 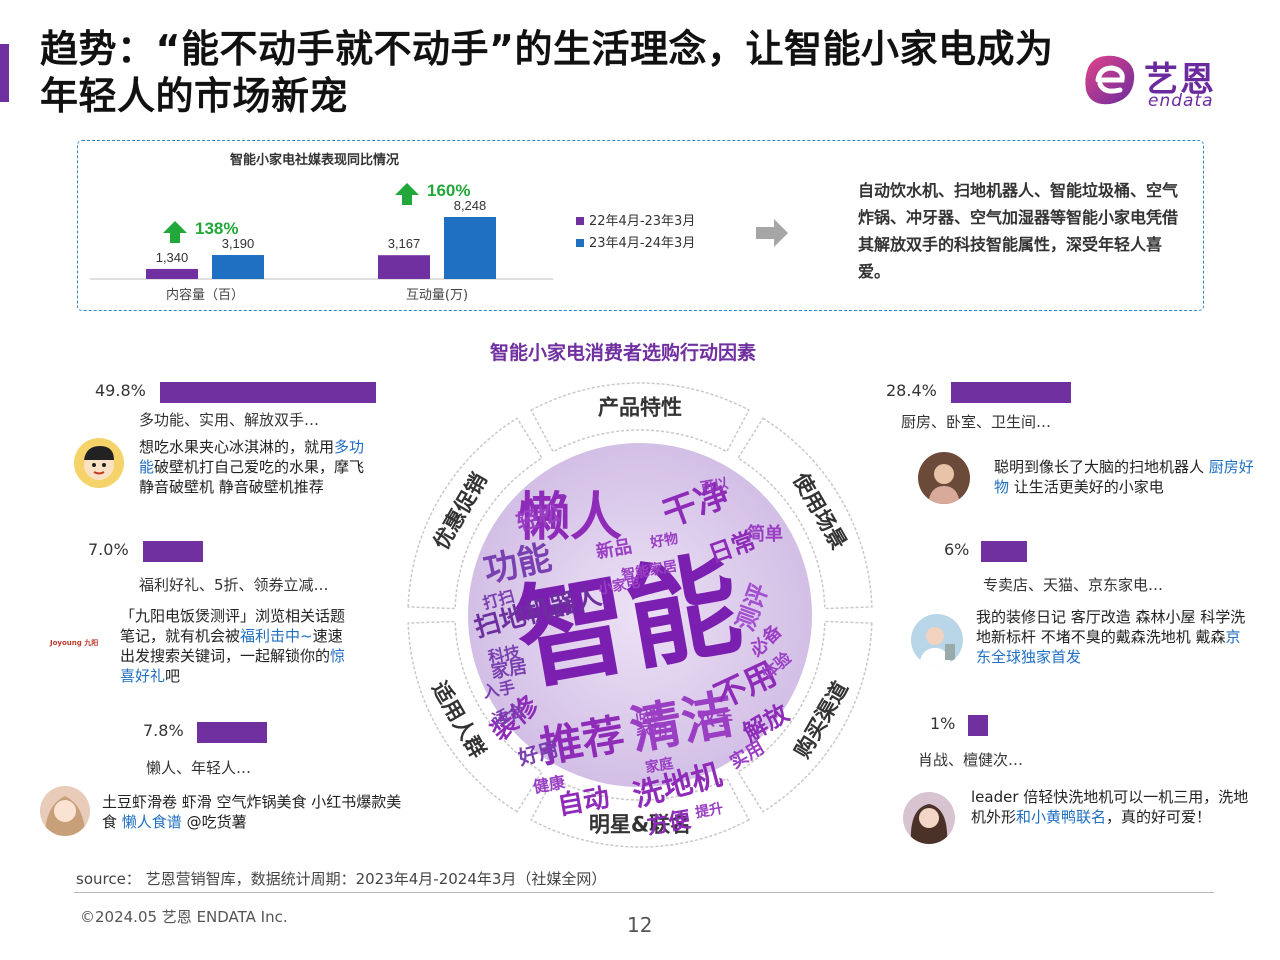 I want to click on wordcloud-title: 智能小家电消费者选购行动因素, so click(x=623, y=353).